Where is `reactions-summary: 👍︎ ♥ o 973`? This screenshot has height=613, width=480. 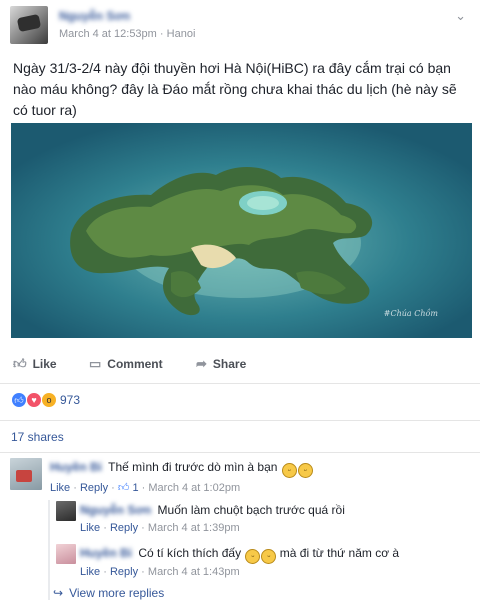
reactions-summary: 👍︎ ♥ o 973 is located at coordinates (45, 400).